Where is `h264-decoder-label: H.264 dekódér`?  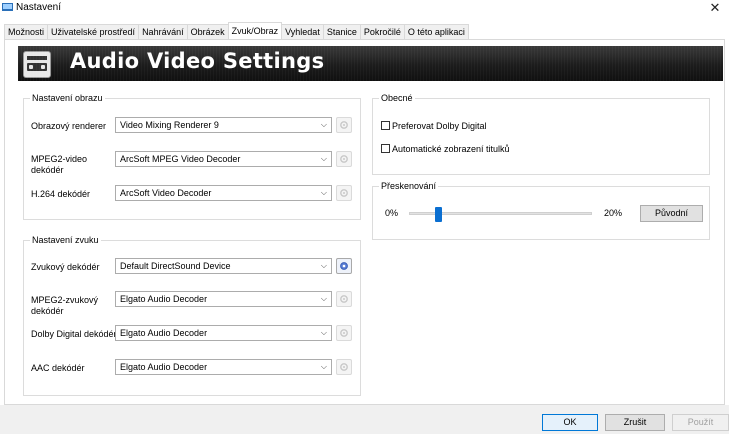
h264-decoder-label: H.264 dekódér is located at coordinates (61, 194).